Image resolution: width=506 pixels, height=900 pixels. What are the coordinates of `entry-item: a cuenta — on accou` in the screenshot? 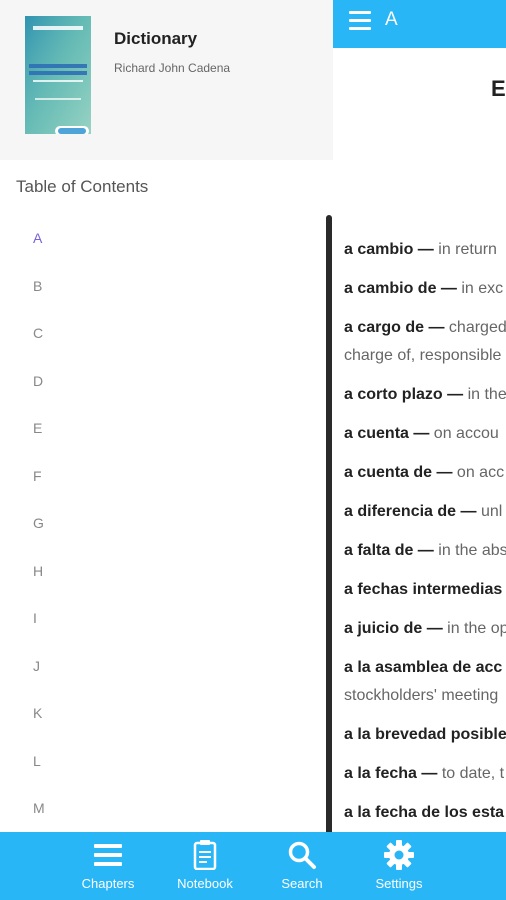 It's located at (425, 434).